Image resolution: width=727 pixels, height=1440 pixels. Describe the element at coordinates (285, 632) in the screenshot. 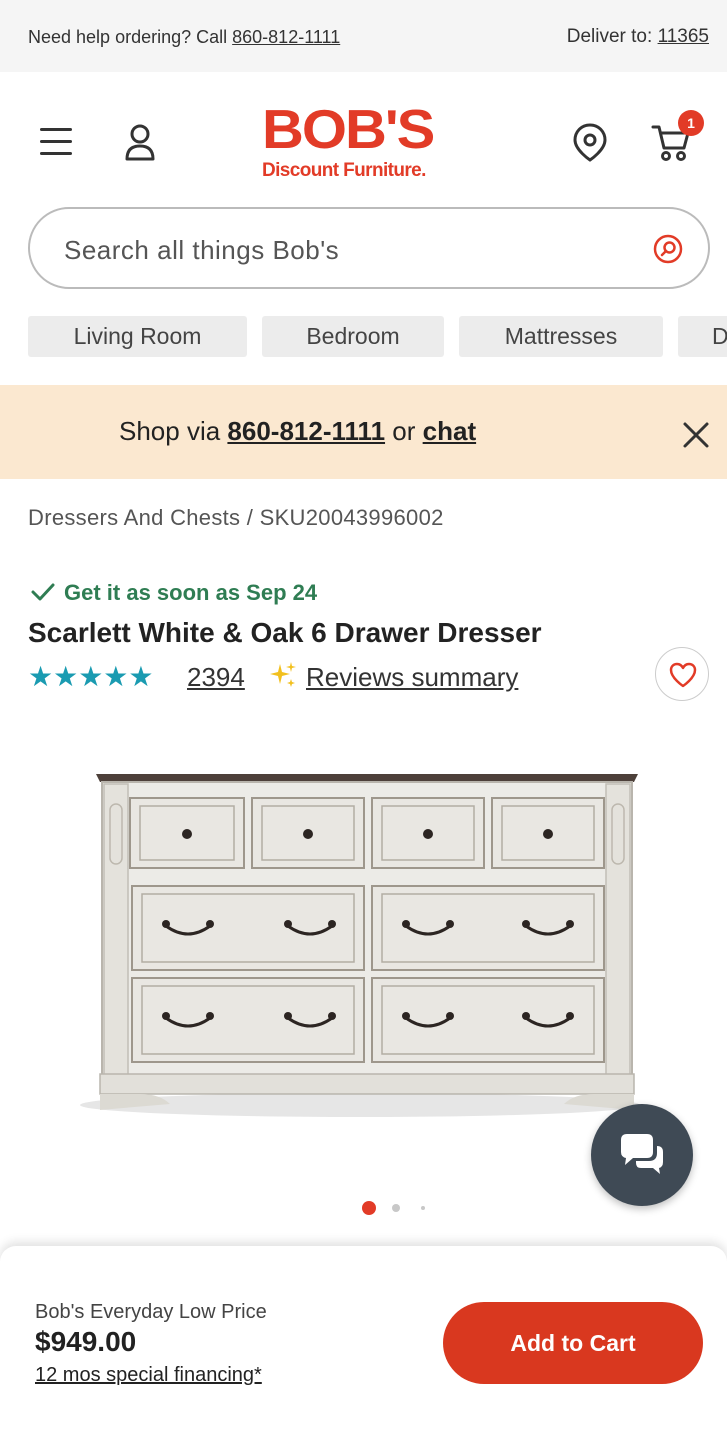

I see `product-title: Scarlett White & Oak 6 Drawer Dresser` at that location.